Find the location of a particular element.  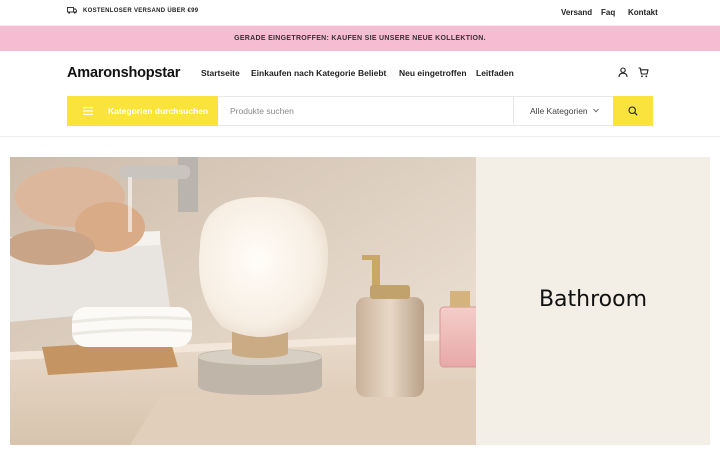

shipping-text: KOSTENLOSER VERSAND ÜBER €99 is located at coordinates (141, 10).